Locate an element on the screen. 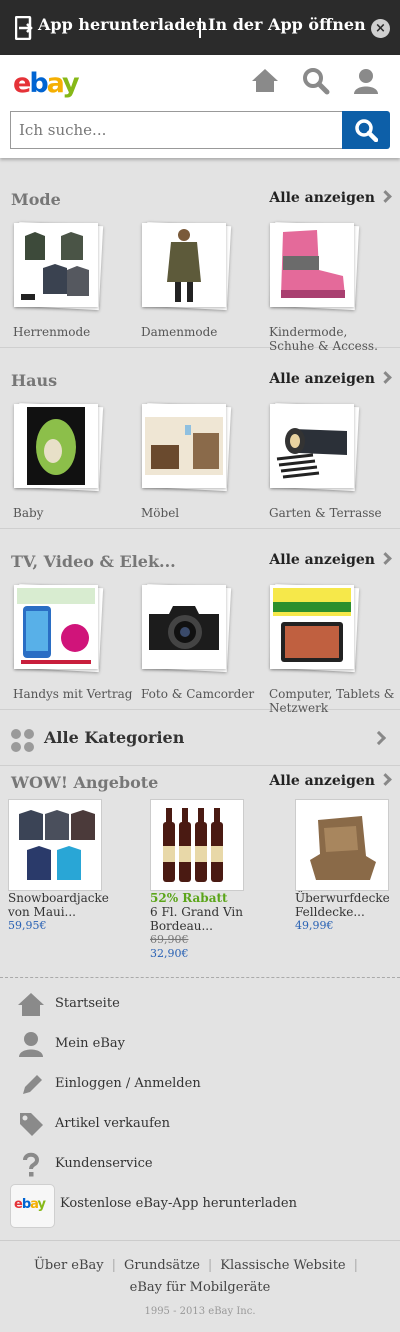  furniture-room-image is located at coordinates (184, 446).